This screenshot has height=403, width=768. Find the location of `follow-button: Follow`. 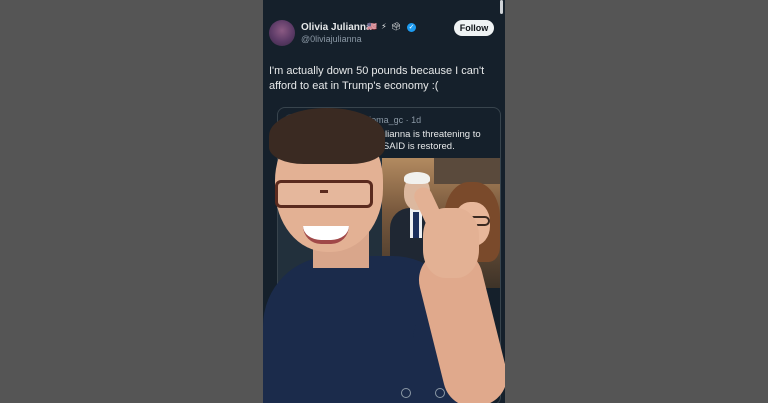

follow-button: Follow is located at coordinates (474, 28).